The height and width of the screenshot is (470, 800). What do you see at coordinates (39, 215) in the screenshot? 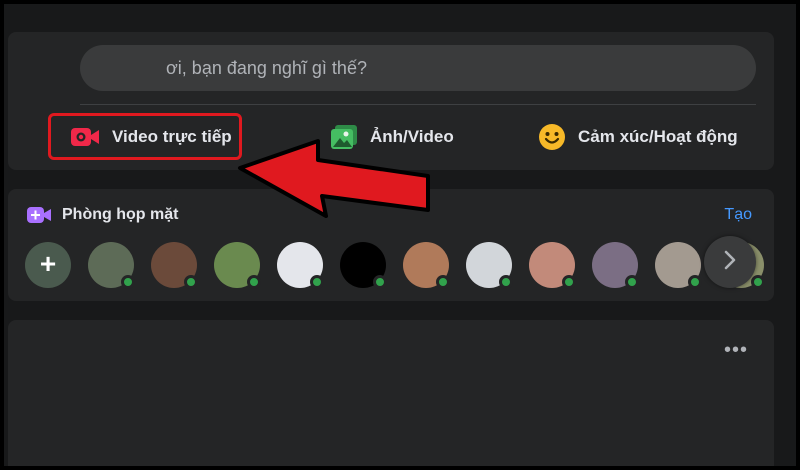
I see `room-video-icon` at bounding box center [39, 215].